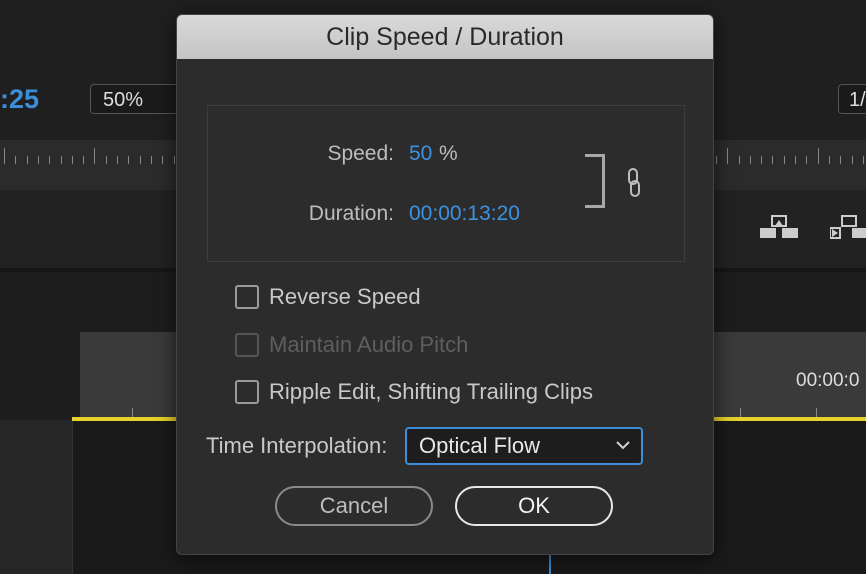  I want to click on time-interpolation-value: Optical Flow, so click(480, 445).